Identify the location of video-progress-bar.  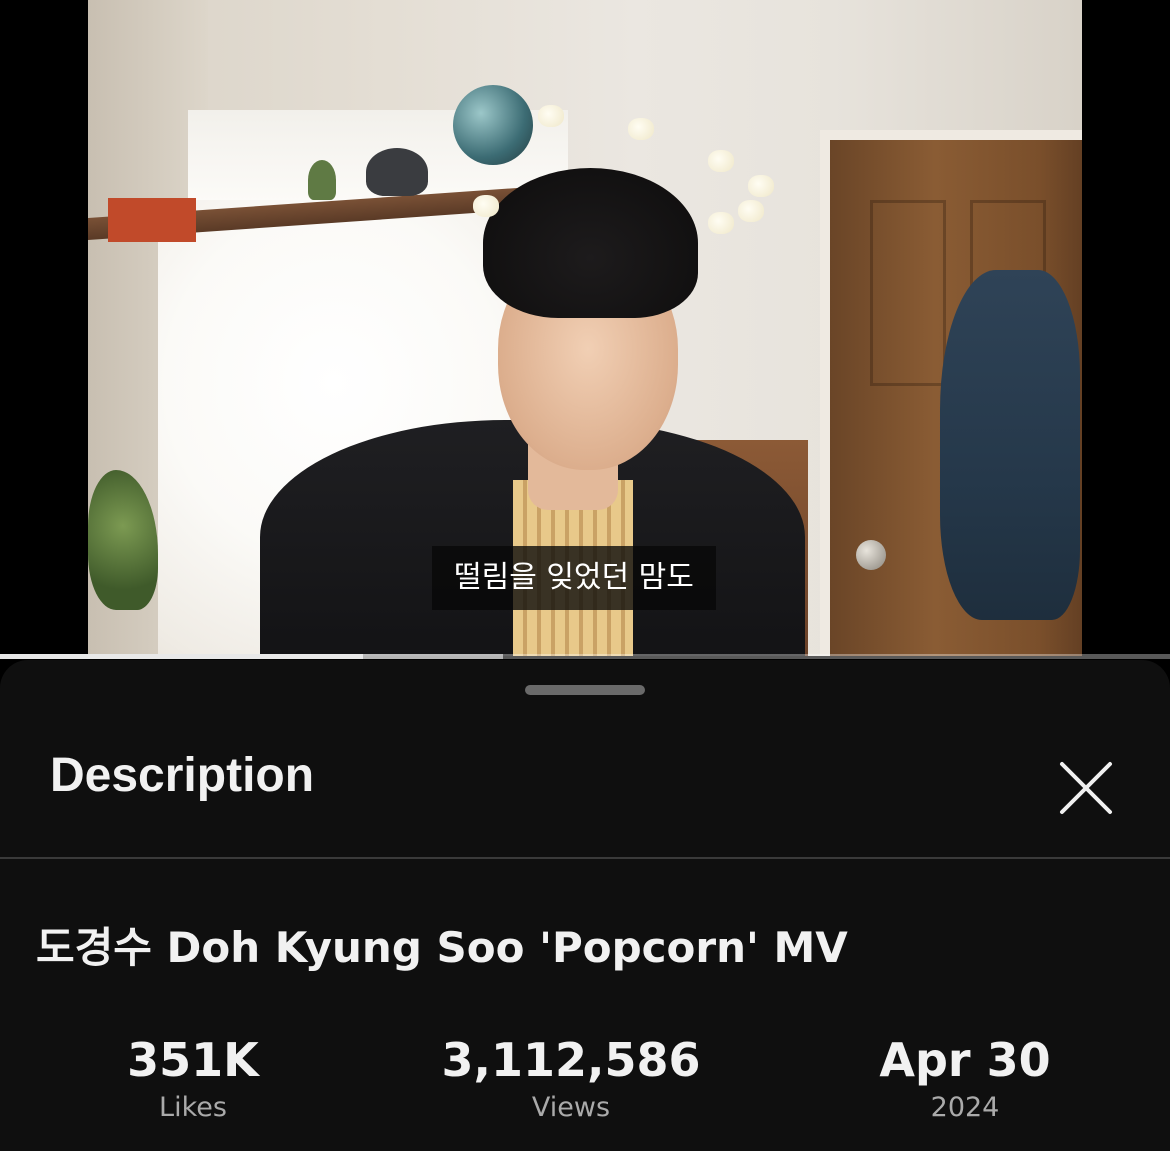
(585, 656).